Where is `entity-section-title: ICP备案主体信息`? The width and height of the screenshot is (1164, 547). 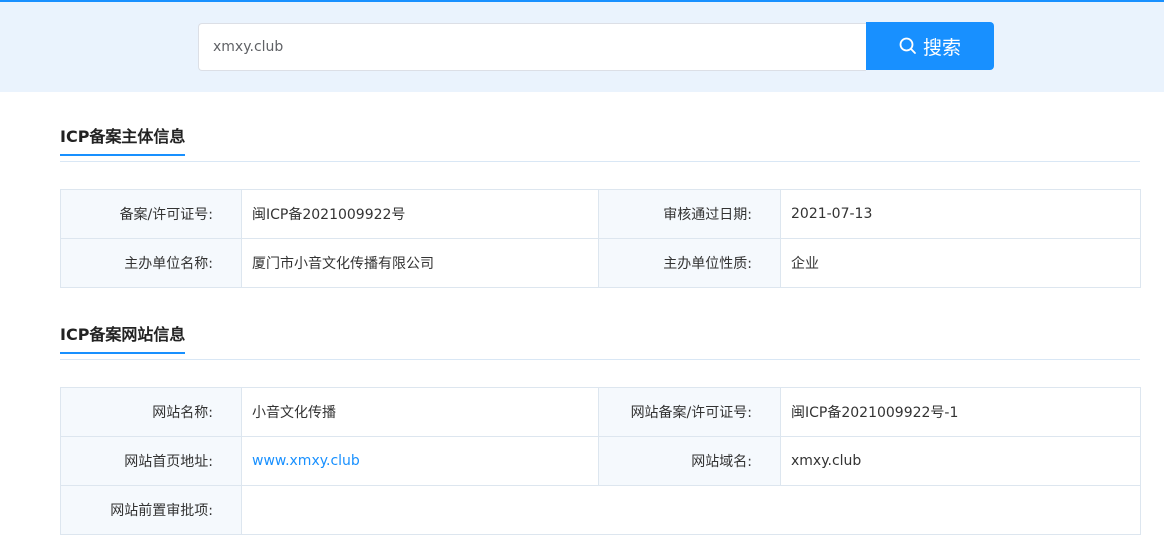
entity-section-title: ICP备案主体信息 is located at coordinates (123, 140).